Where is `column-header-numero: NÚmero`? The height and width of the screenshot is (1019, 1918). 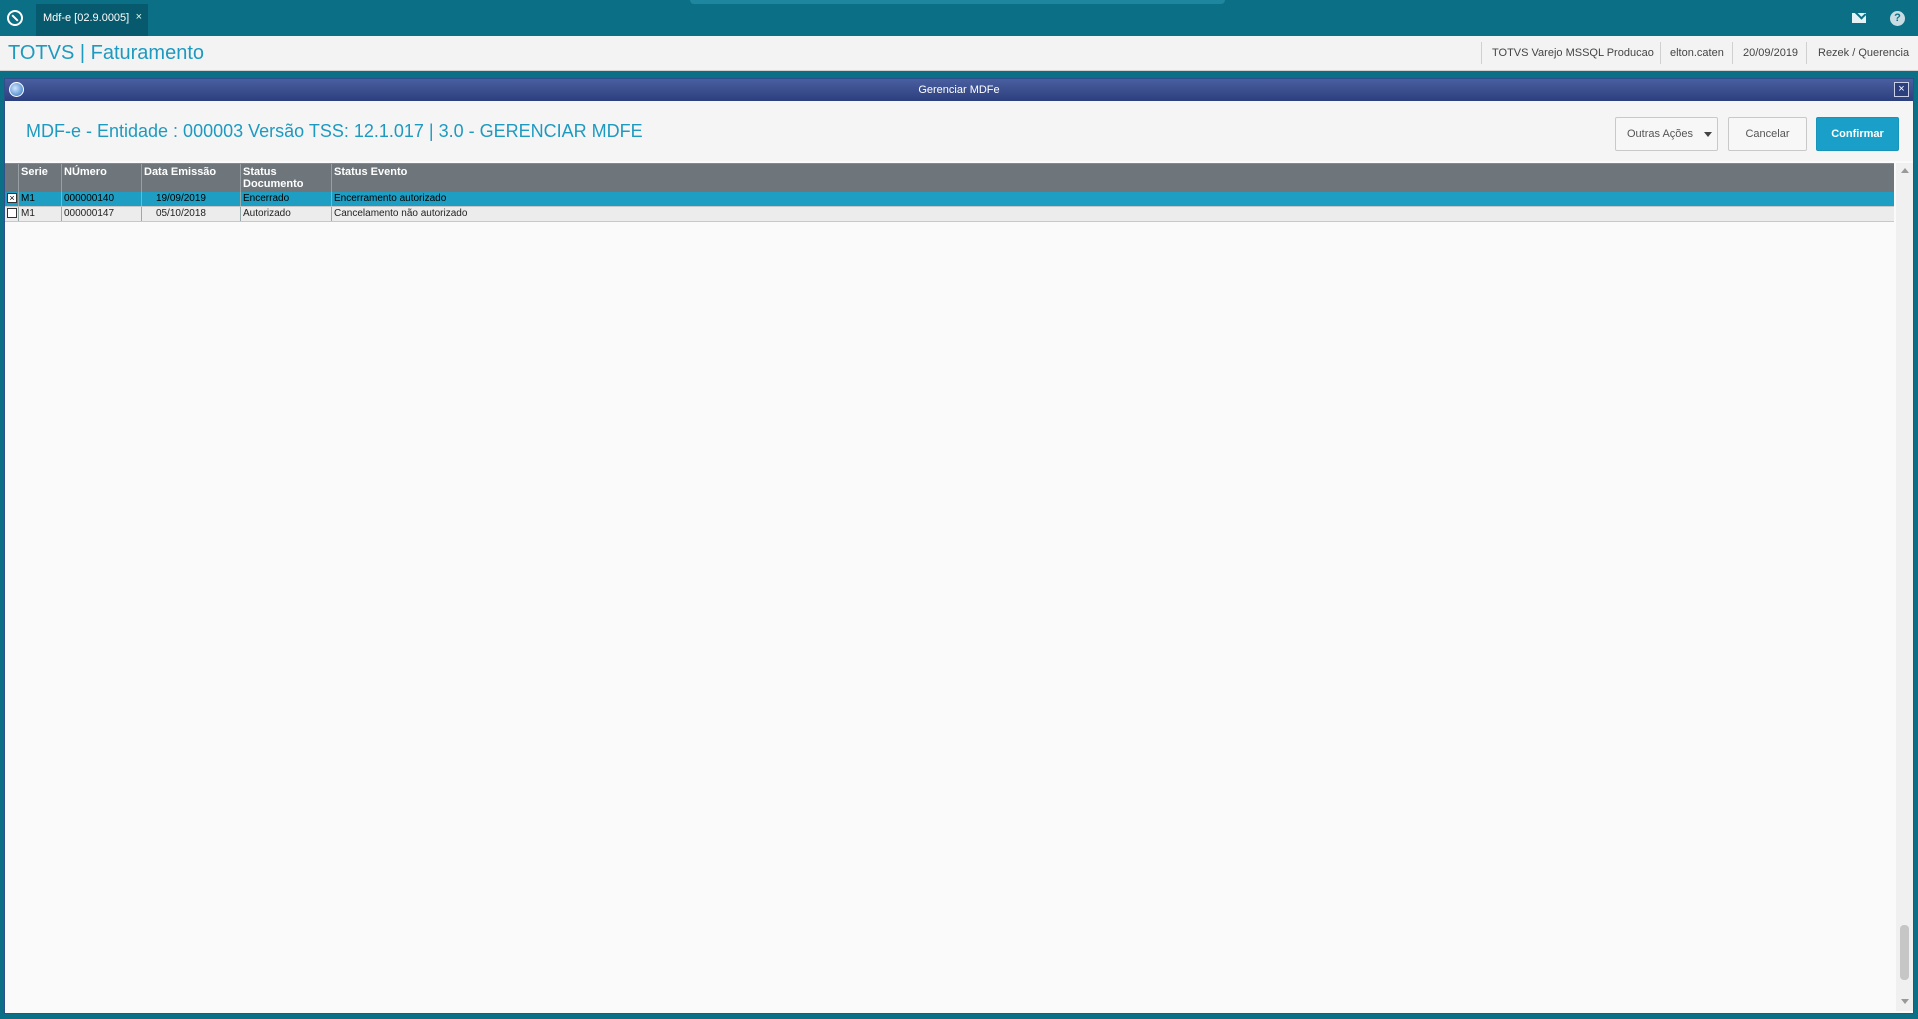
column-header-numero: NÚmero is located at coordinates (102, 178).